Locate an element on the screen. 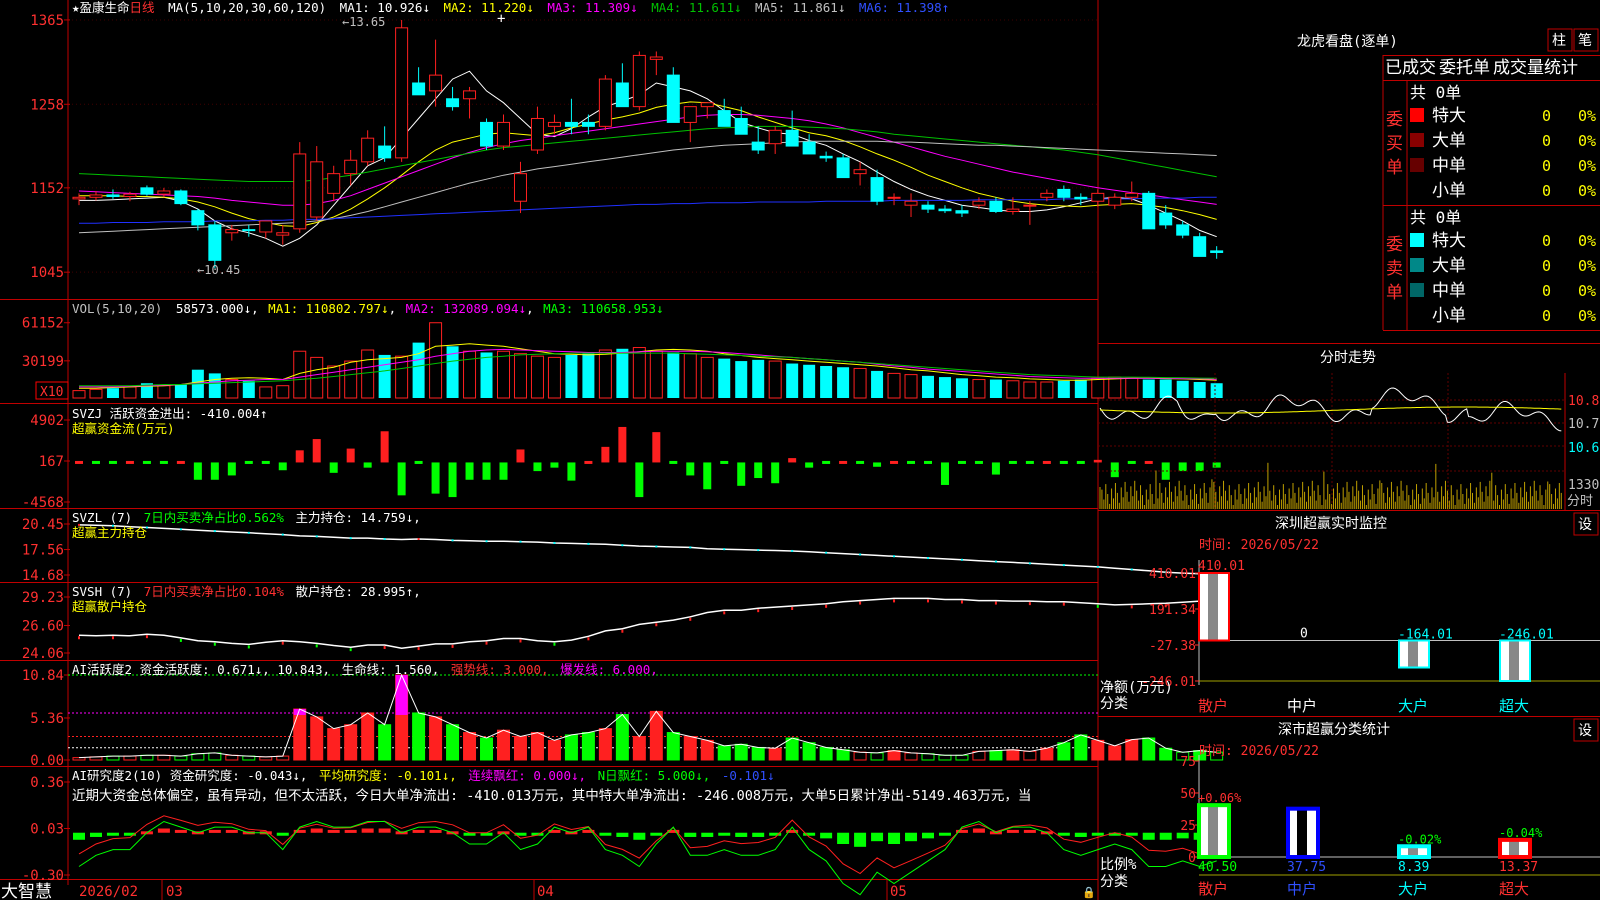 This screenshot has width=1600, height=900. sz-class-value: 8.39 is located at coordinates (1413, 867).